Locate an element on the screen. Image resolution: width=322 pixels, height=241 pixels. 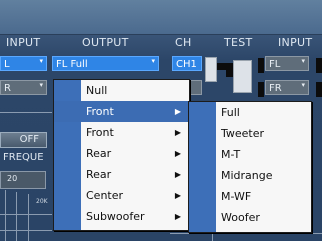
input-right-select-1: FL ▾ is located at coordinates (287, 63).